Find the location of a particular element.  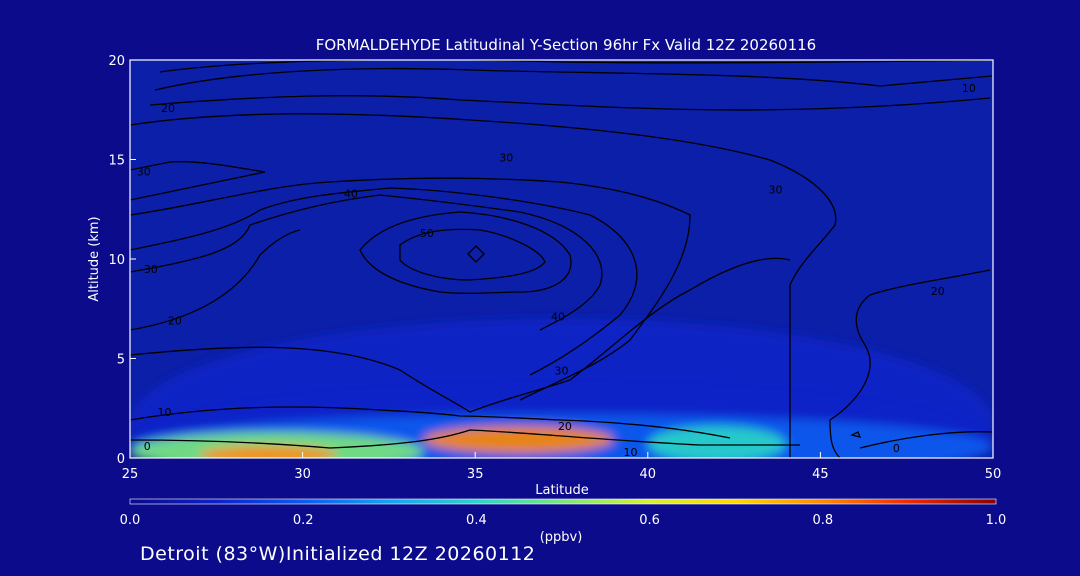

colorbar is located at coordinates (563, 501).